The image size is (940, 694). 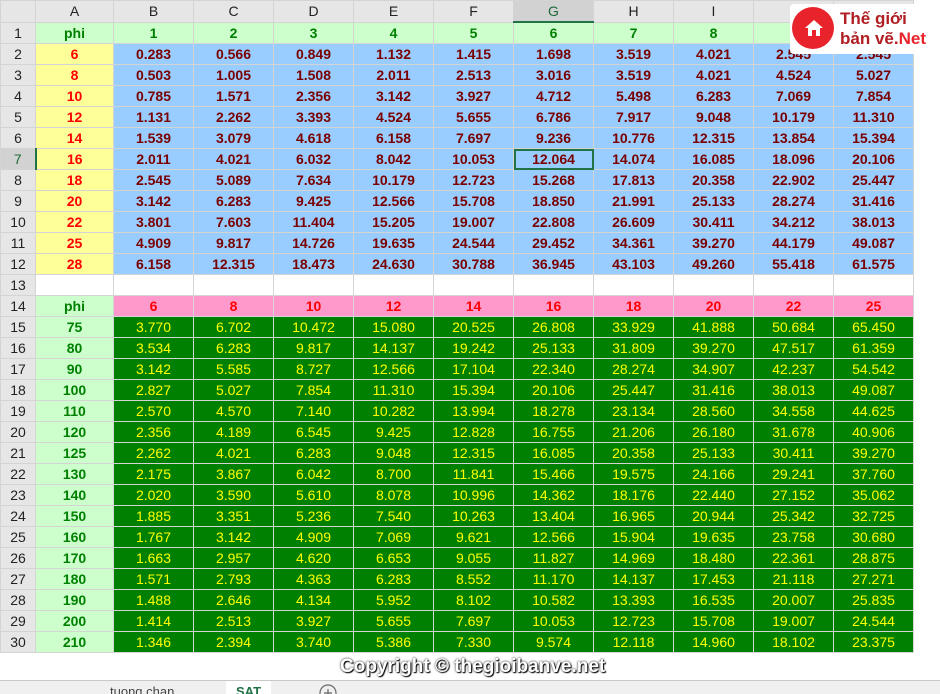 What do you see at coordinates (233, 327) in the screenshot?
I see `table2-area-cell: 6.702` at bounding box center [233, 327].